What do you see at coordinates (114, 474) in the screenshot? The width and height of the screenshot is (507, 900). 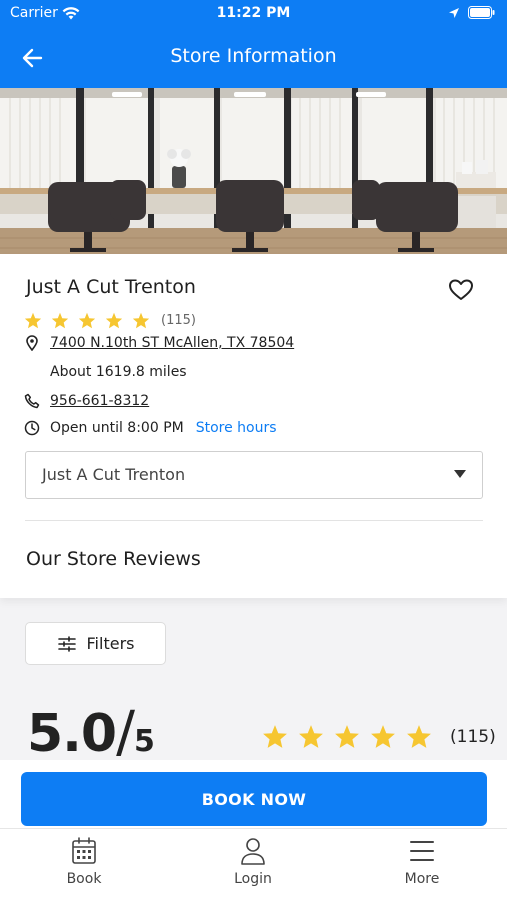 I see `store-select-value: Just A Cut Trenton` at bounding box center [114, 474].